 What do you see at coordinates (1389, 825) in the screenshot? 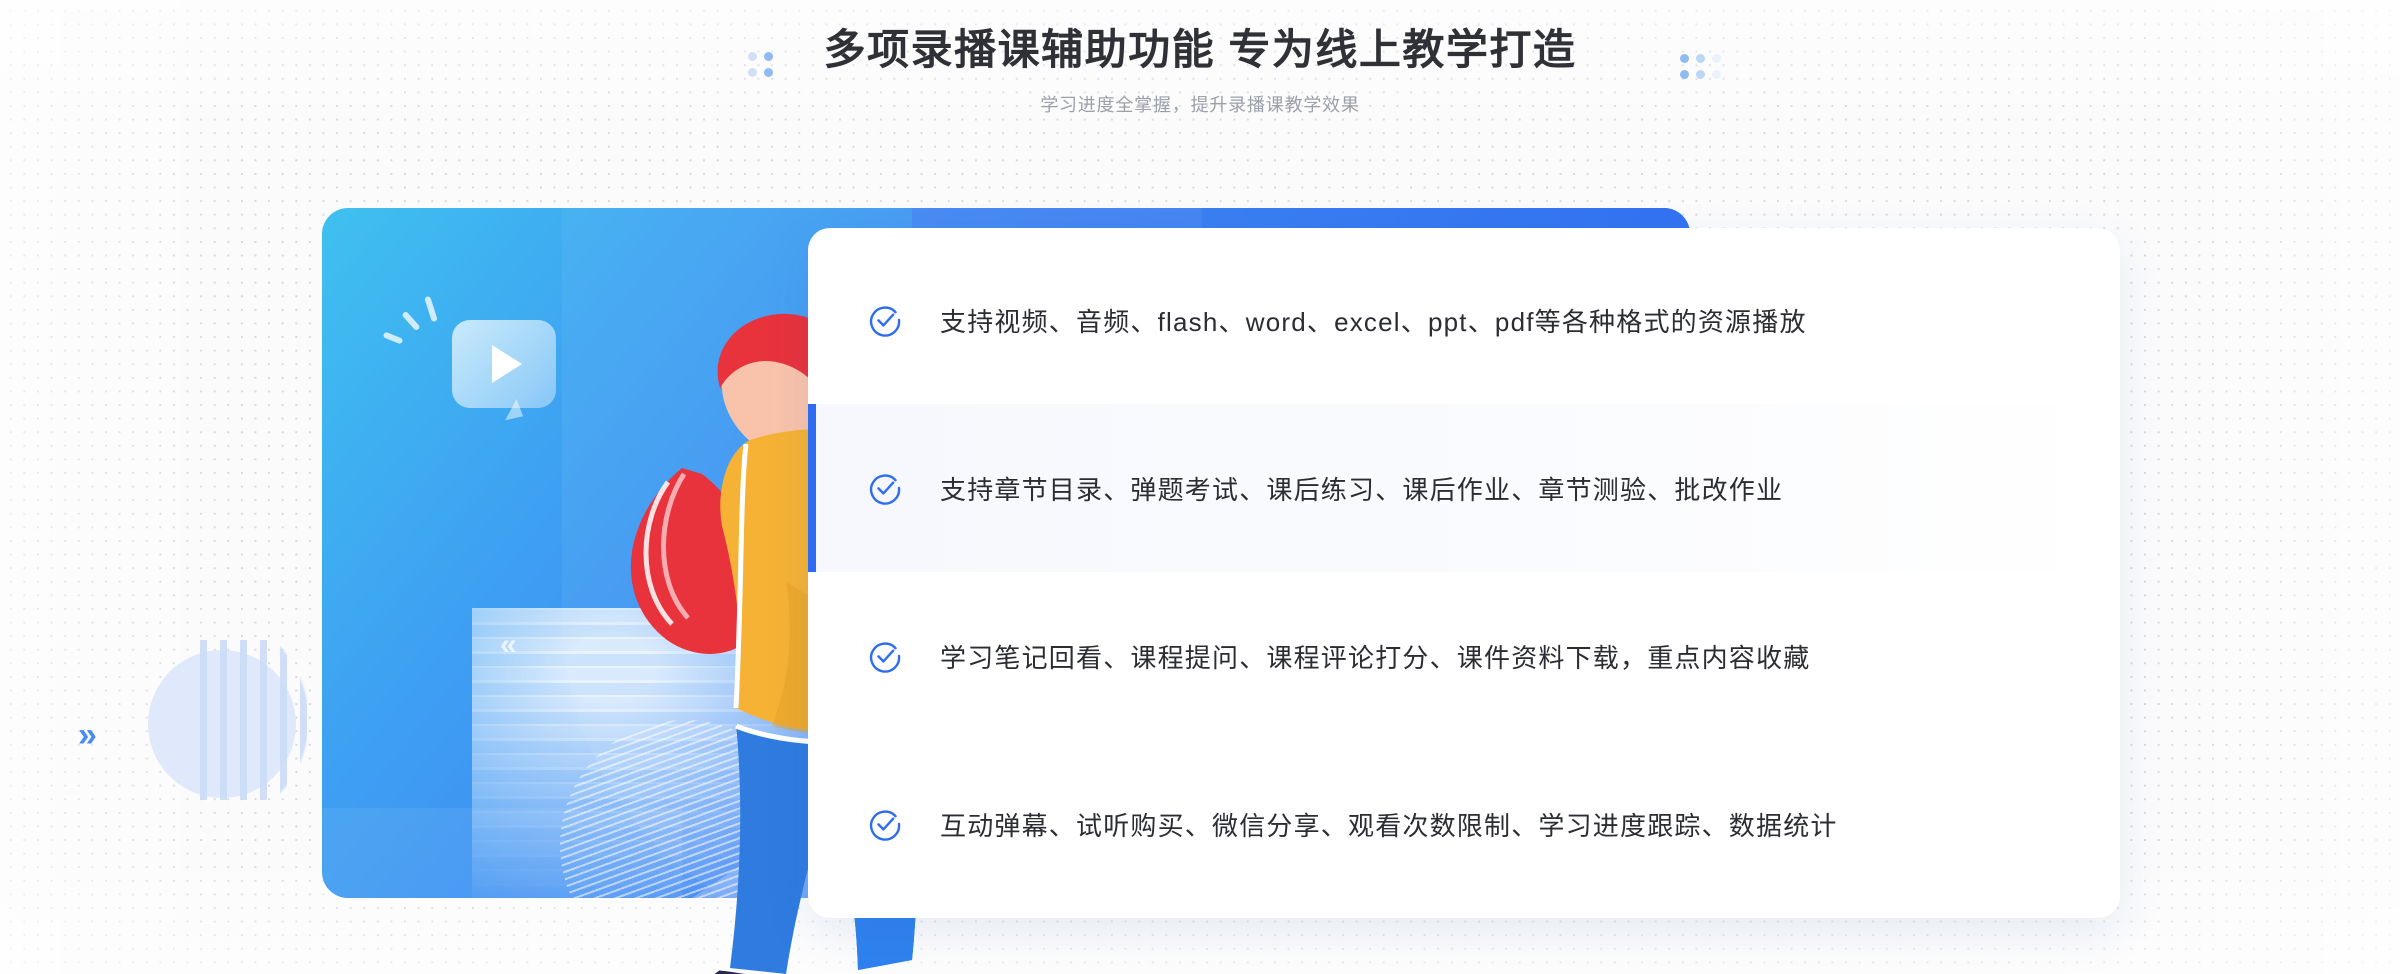
I see `feature-text: 互动弹幕、试听购买、微信分享、观看次数限制、学习进度跟踪、数据统计` at bounding box center [1389, 825].